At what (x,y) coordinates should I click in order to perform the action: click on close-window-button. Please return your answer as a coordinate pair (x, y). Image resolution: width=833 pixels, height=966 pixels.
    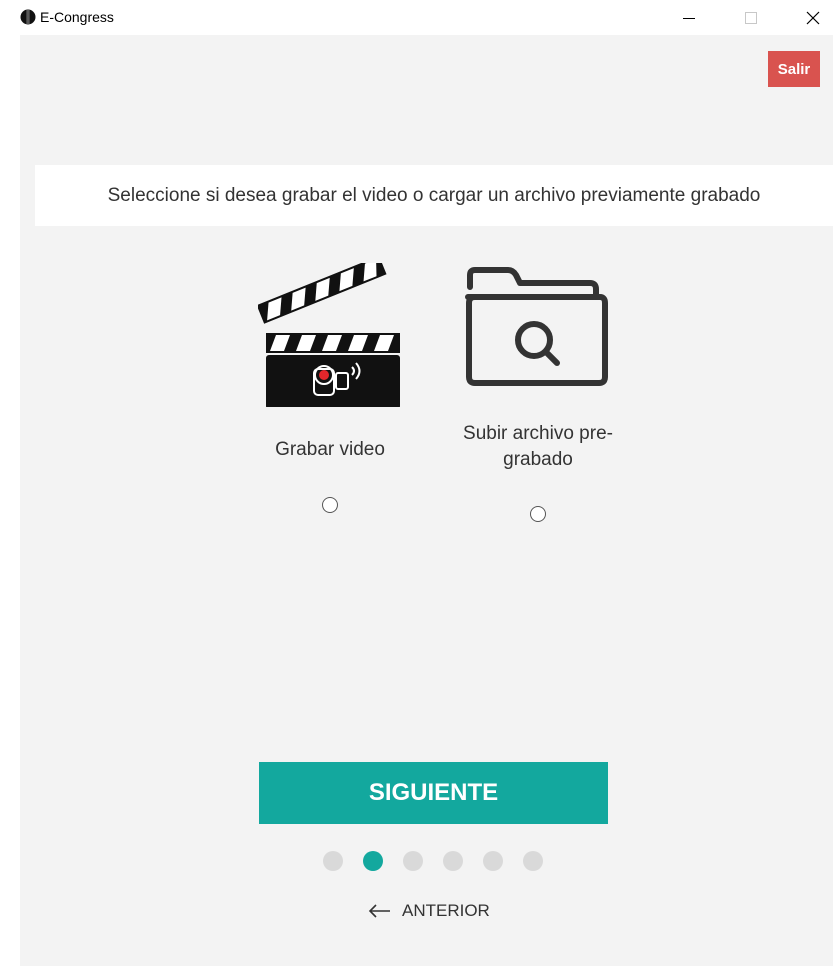
    Looking at the image, I should click on (811, 17).